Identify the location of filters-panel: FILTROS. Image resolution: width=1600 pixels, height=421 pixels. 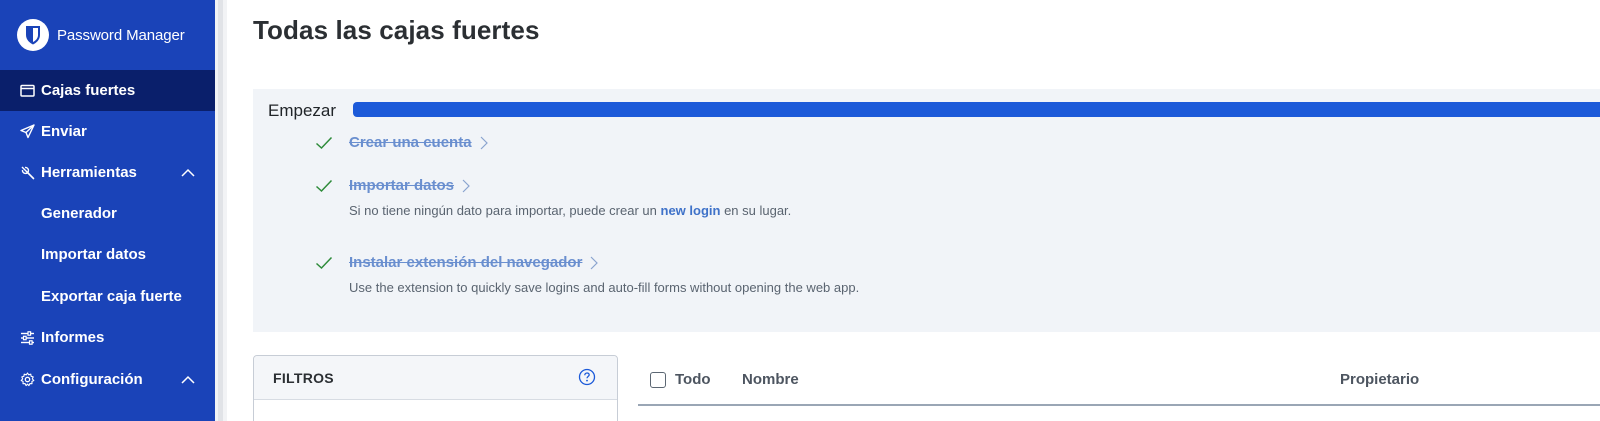
(435, 388).